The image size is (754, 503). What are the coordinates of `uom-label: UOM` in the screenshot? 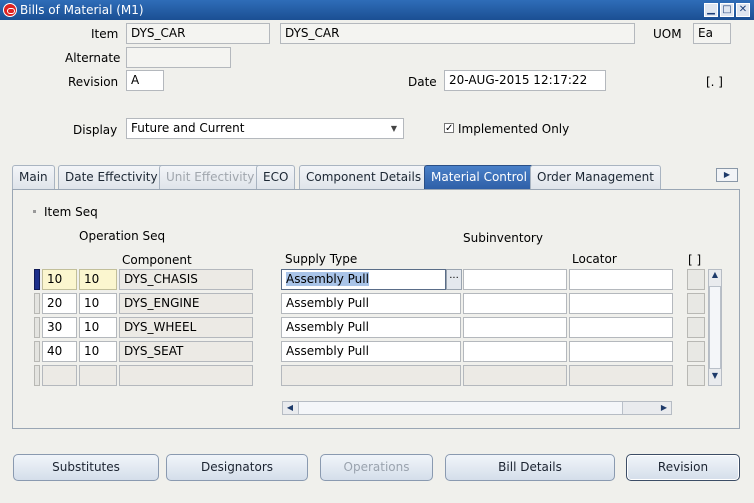 It's located at (667, 34).